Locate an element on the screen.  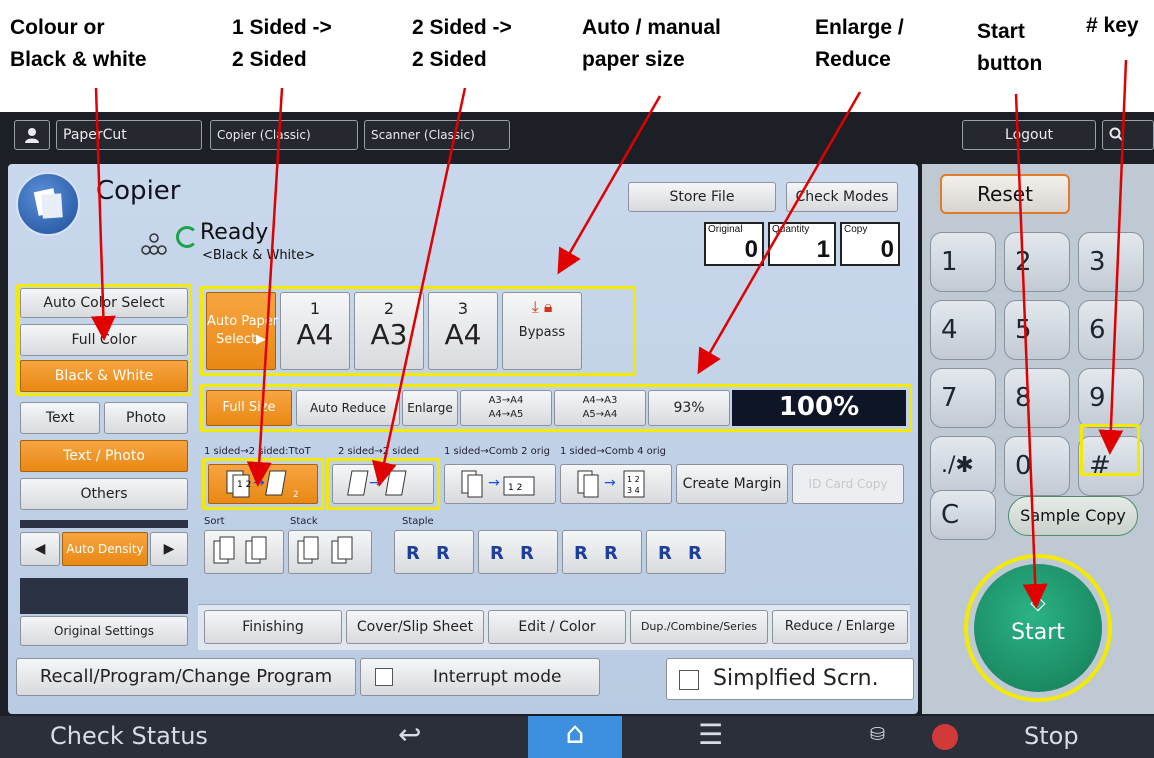
combine-4-button: → 1 2 3 4 is located at coordinates (616, 484).